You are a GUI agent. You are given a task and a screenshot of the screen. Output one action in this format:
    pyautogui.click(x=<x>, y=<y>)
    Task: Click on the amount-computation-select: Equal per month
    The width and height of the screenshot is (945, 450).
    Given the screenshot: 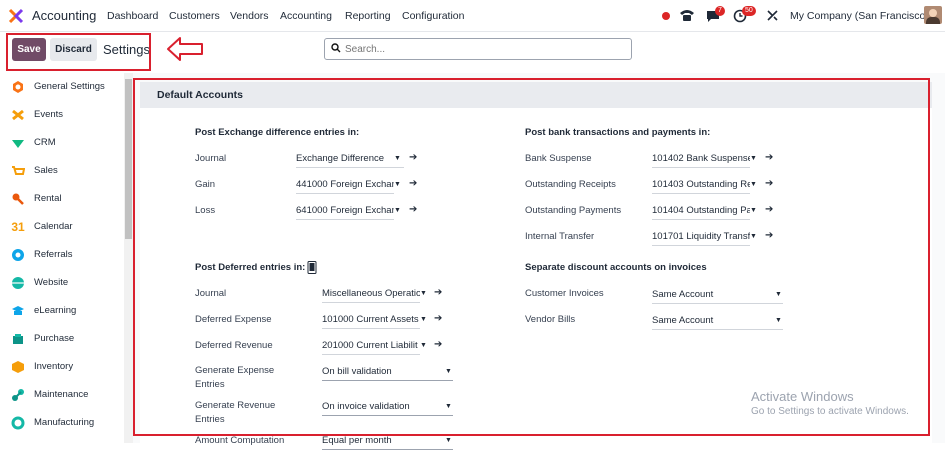 What is the action you would take?
    pyautogui.click(x=387, y=442)
    